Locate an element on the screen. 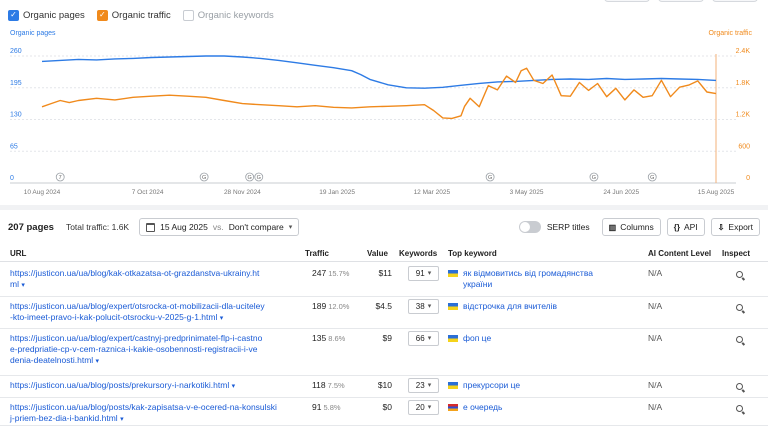 The height and width of the screenshot is (427, 768). top-keyword-text: фоп це is located at coordinates (477, 338).